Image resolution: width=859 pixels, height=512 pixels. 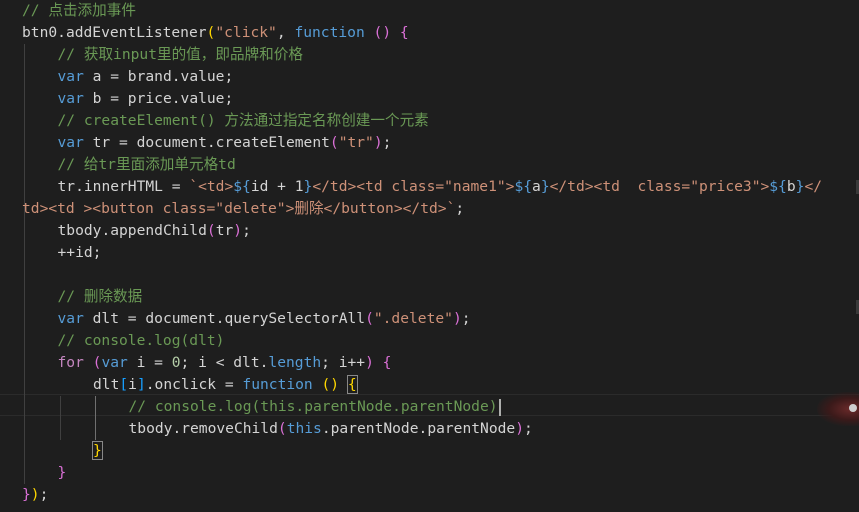 I want to click on code-token: // 获取input里的值，即品牌和价格, so click(x=180, y=54).